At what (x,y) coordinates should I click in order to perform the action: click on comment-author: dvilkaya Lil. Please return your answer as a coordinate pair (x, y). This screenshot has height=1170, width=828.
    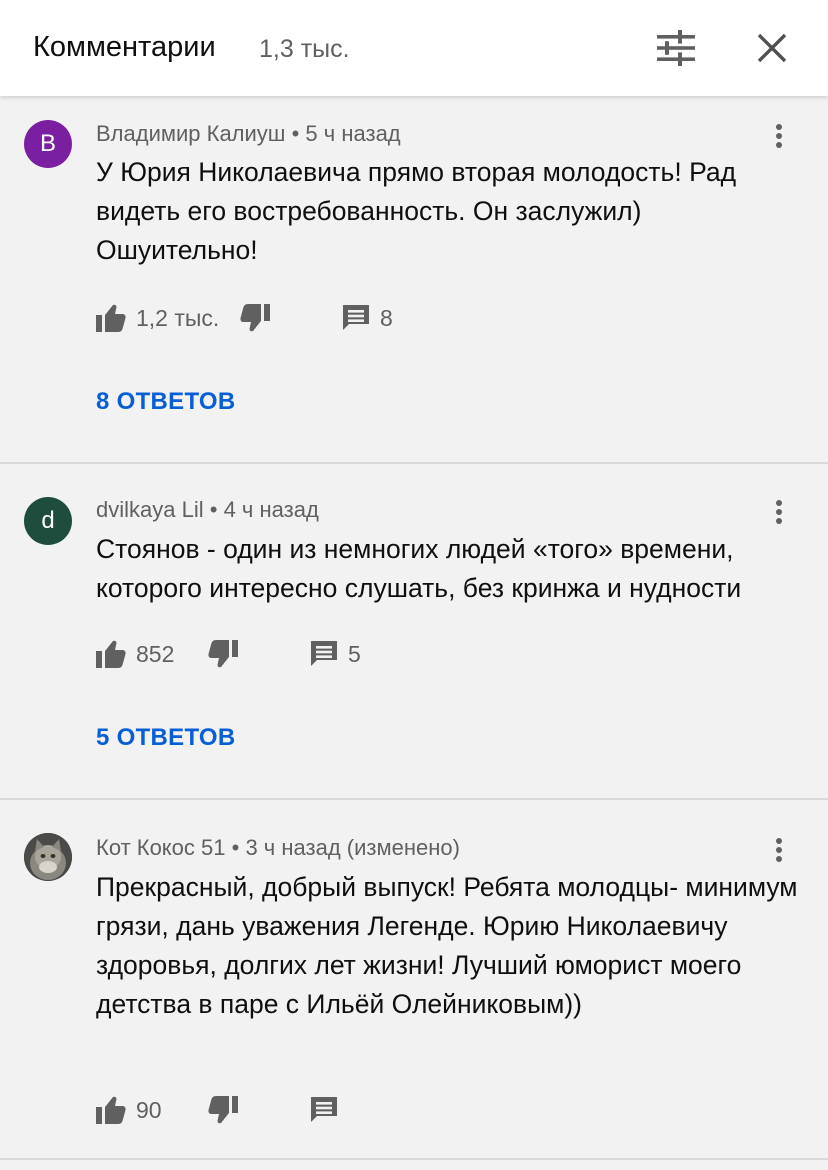
    Looking at the image, I should click on (150, 509).